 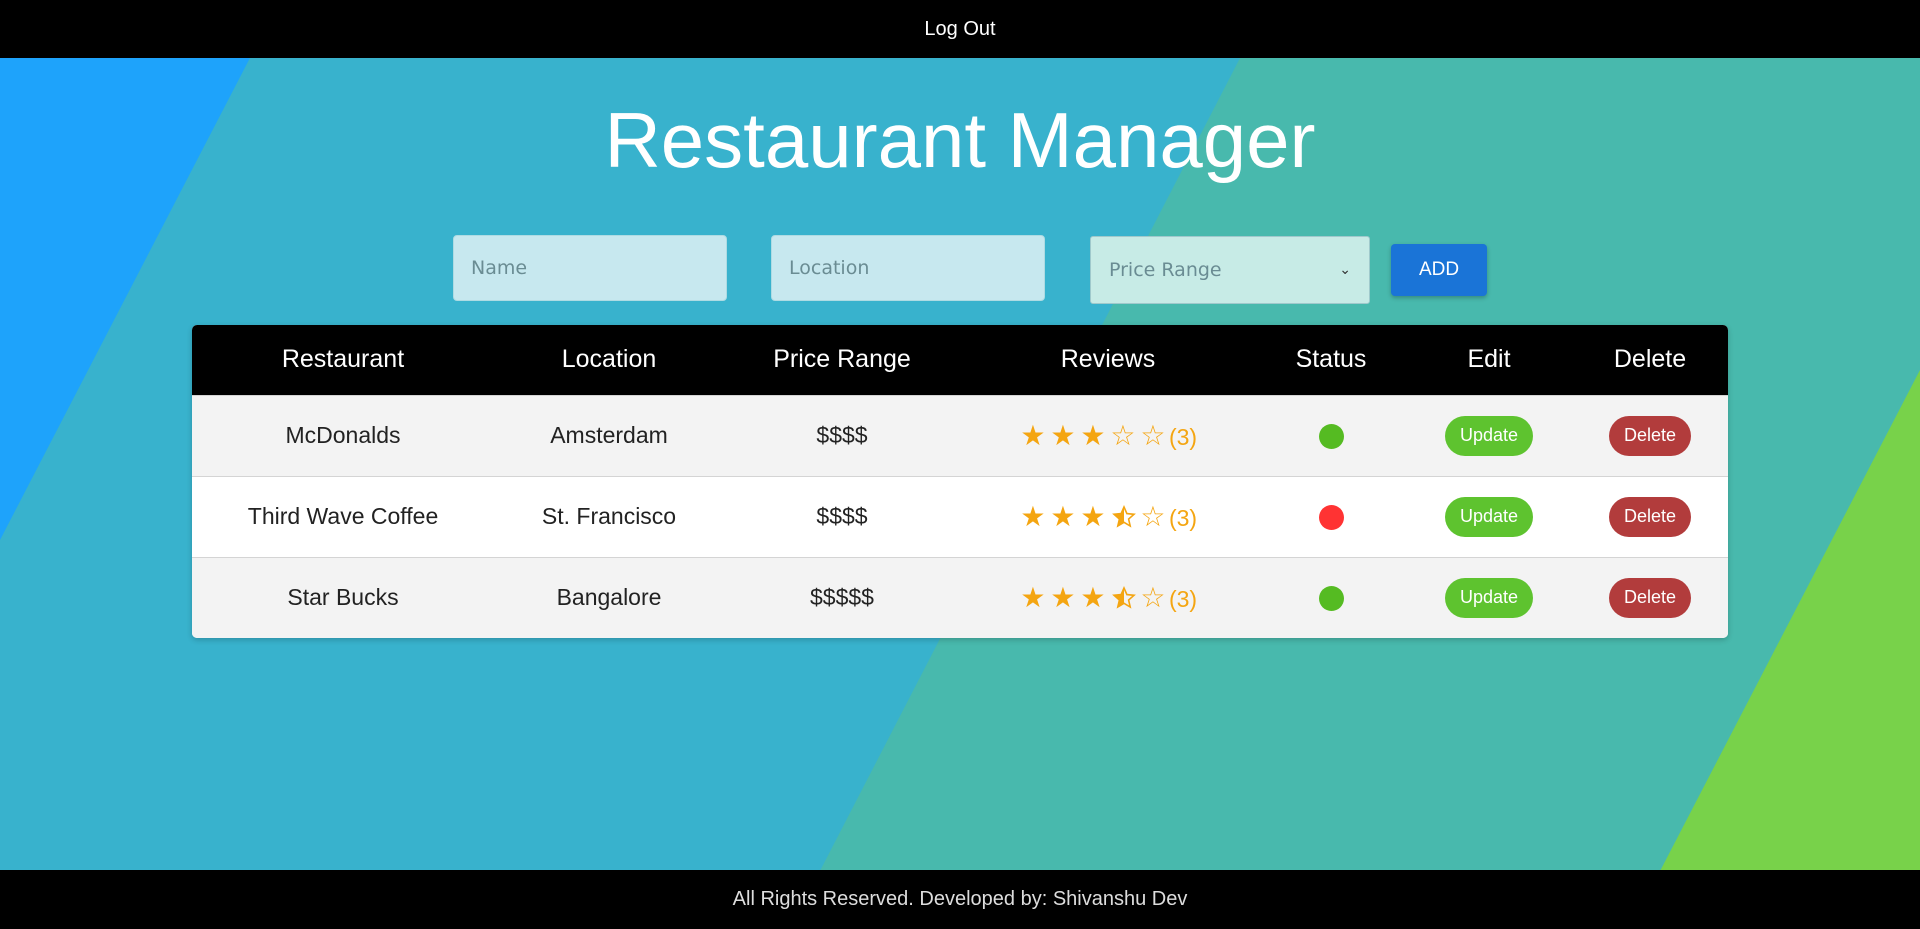 What do you see at coordinates (908, 268) in the screenshot?
I see `location-input` at bounding box center [908, 268].